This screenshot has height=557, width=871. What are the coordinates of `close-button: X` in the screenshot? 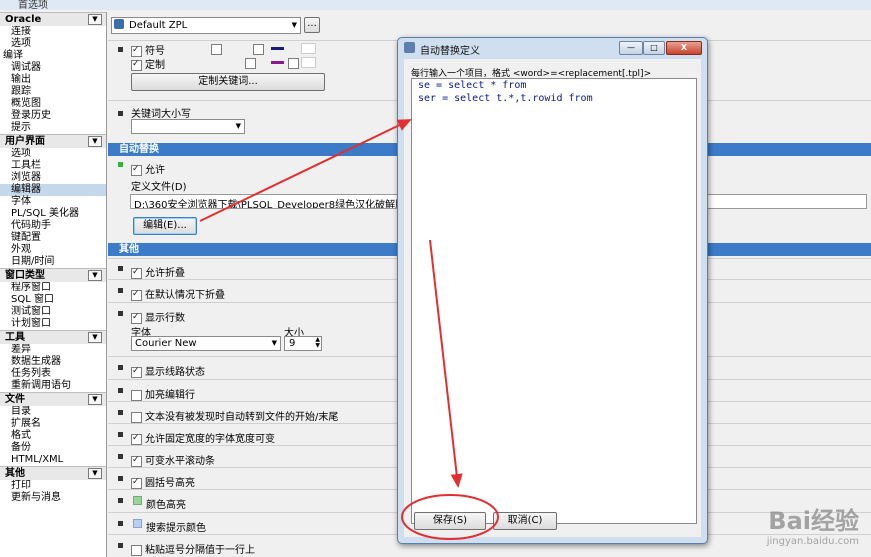 It's located at (684, 48).